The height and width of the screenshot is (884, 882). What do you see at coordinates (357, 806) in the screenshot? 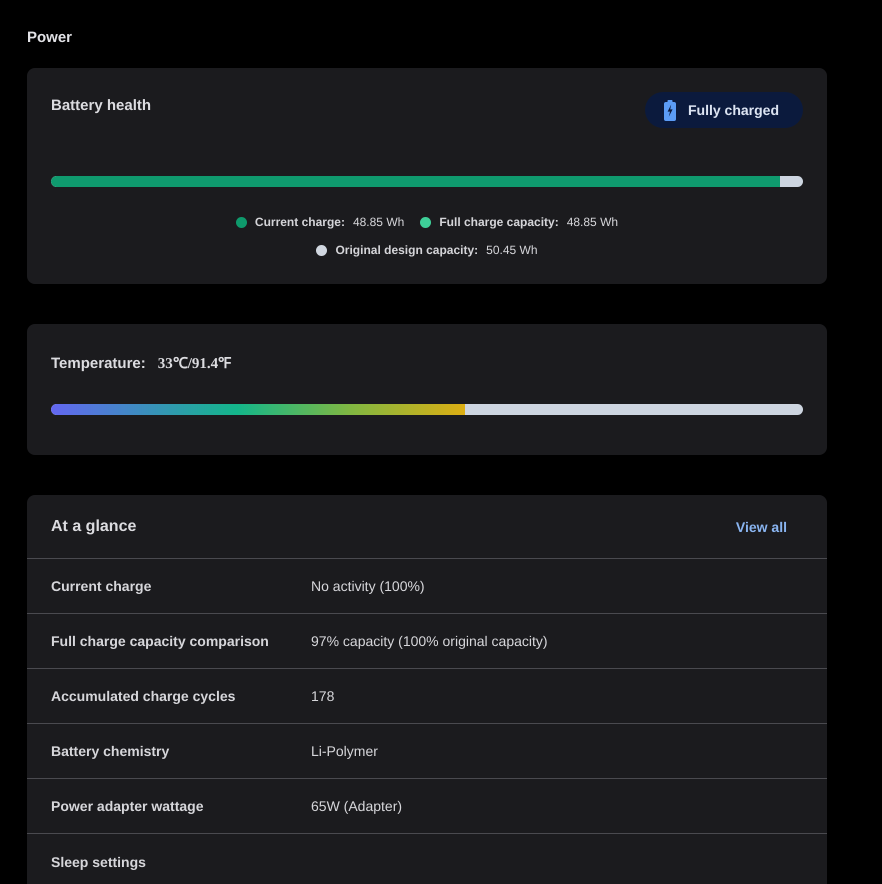
I see `row-value: 65W (Adapter)` at bounding box center [357, 806].